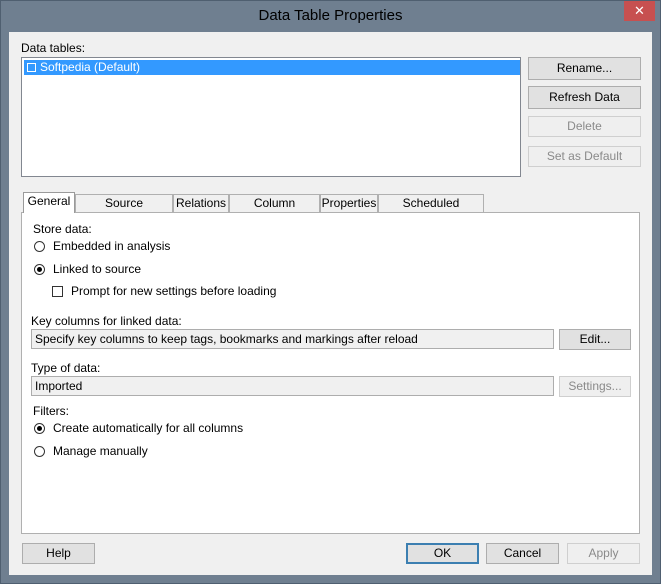 The image size is (661, 584). I want to click on create-automatically-label: Create automatically for all columns, so click(148, 428).